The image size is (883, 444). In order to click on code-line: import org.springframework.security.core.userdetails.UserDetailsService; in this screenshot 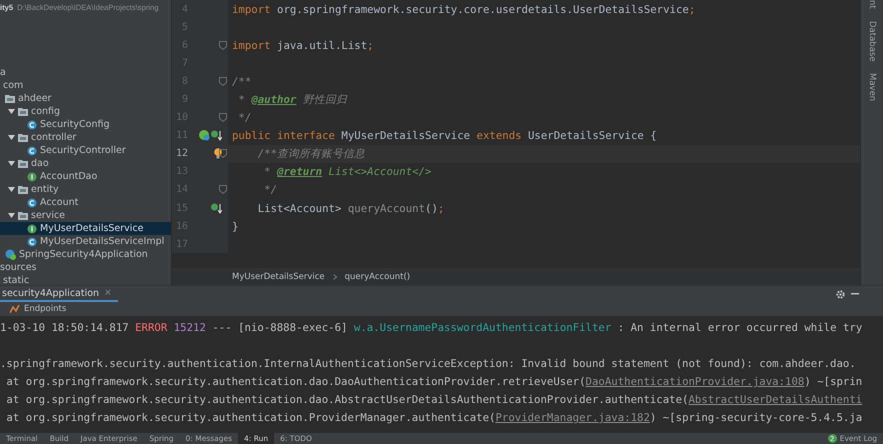, I will do `click(463, 9)`.